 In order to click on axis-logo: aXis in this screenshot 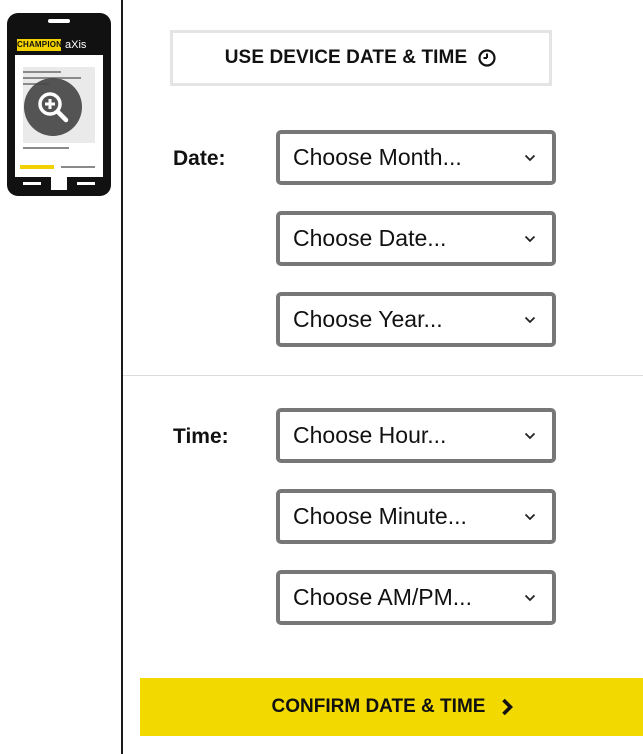, I will do `click(76, 45)`.